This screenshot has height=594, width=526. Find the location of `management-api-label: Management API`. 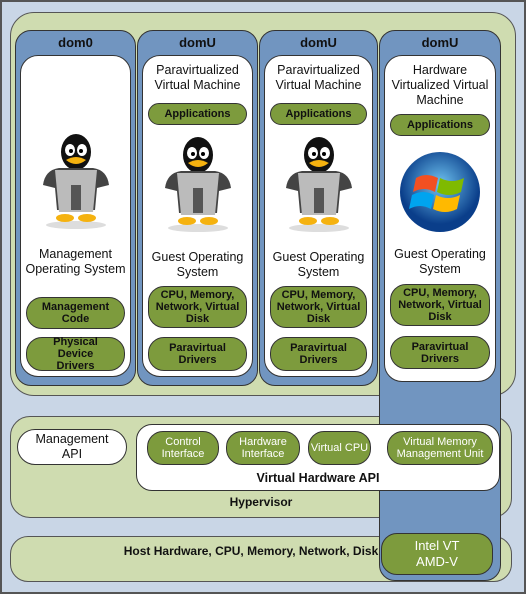

management-api-label: Management API is located at coordinates (72, 446).